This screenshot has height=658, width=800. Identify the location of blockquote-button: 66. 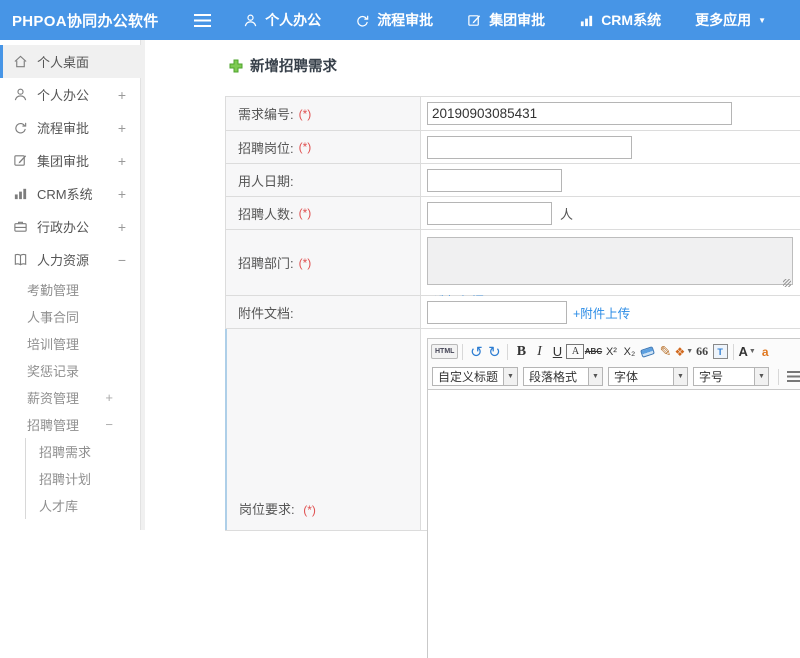
(702, 352).